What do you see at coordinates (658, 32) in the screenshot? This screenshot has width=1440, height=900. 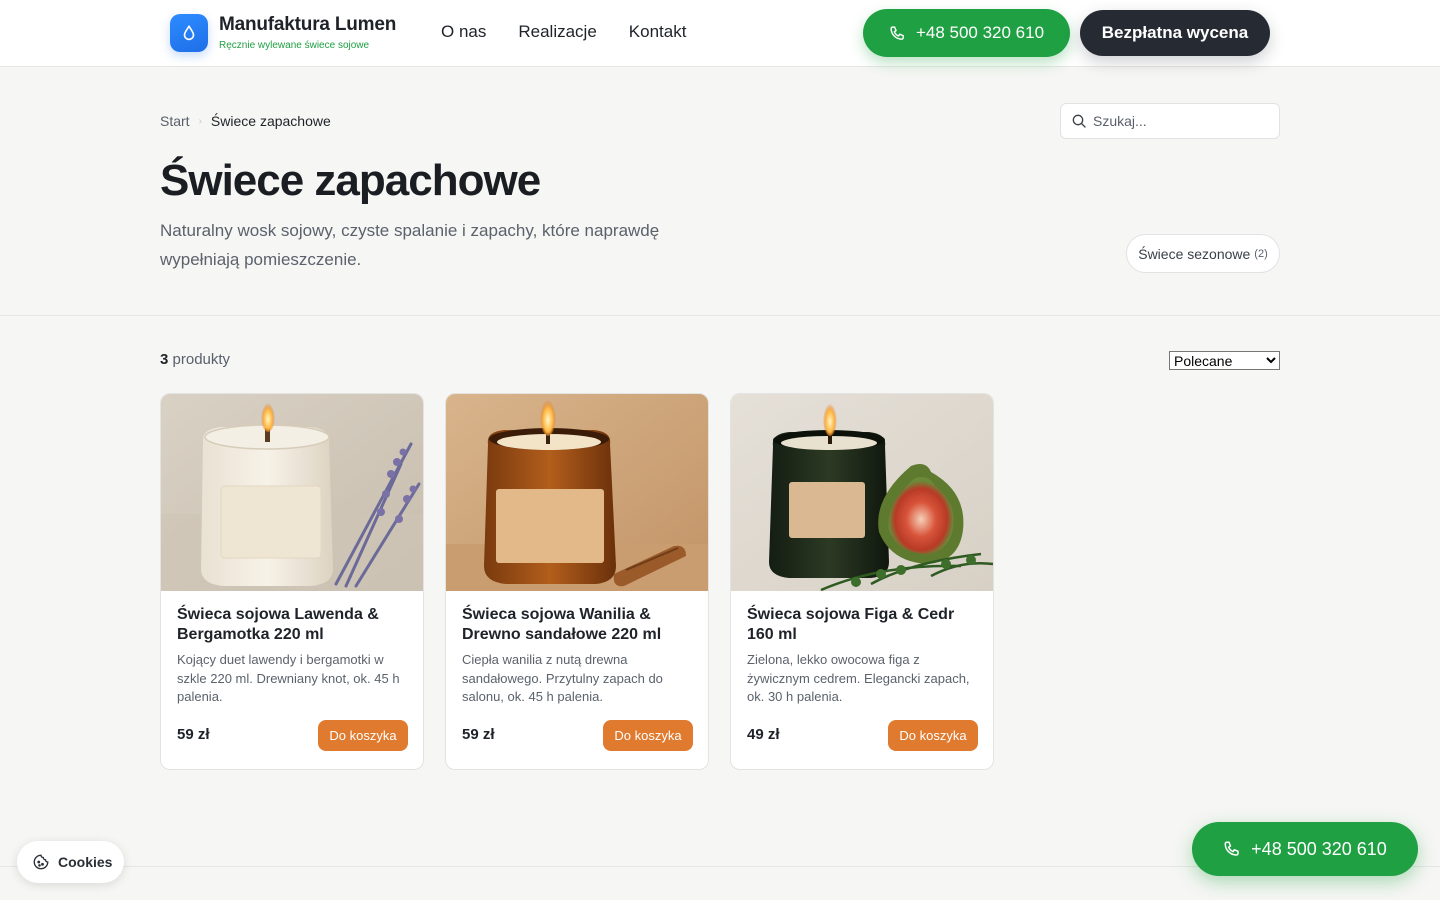 I see `nav-link-contact: Kontakt` at bounding box center [658, 32].